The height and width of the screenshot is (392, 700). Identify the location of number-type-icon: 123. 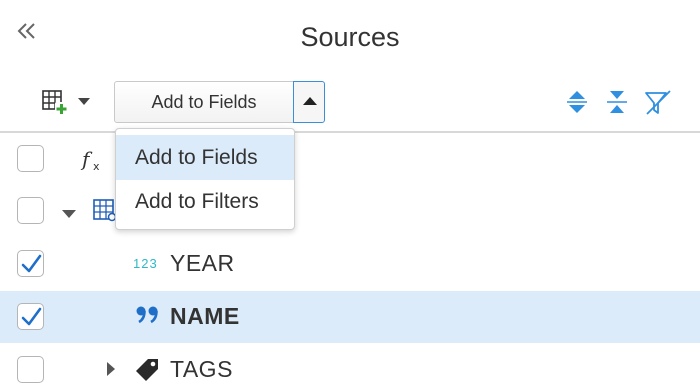
(145, 263).